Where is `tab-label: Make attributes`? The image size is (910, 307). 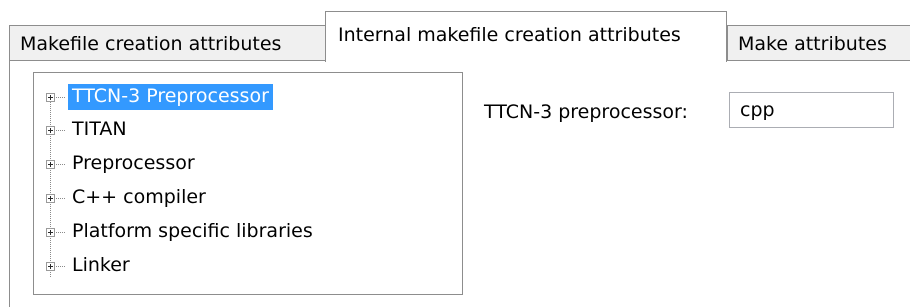 tab-label: Make attributes is located at coordinates (812, 44).